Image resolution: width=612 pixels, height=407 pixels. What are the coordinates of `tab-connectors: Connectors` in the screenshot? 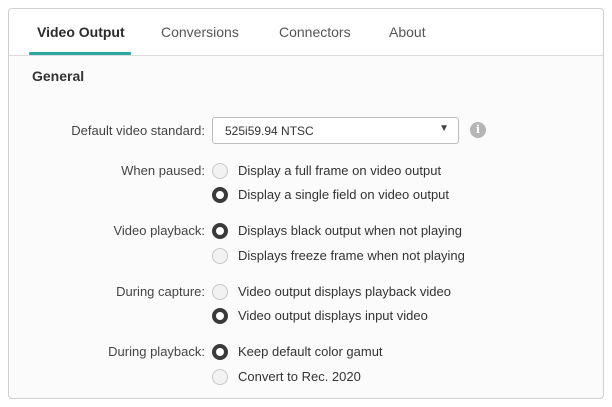 It's located at (315, 32).